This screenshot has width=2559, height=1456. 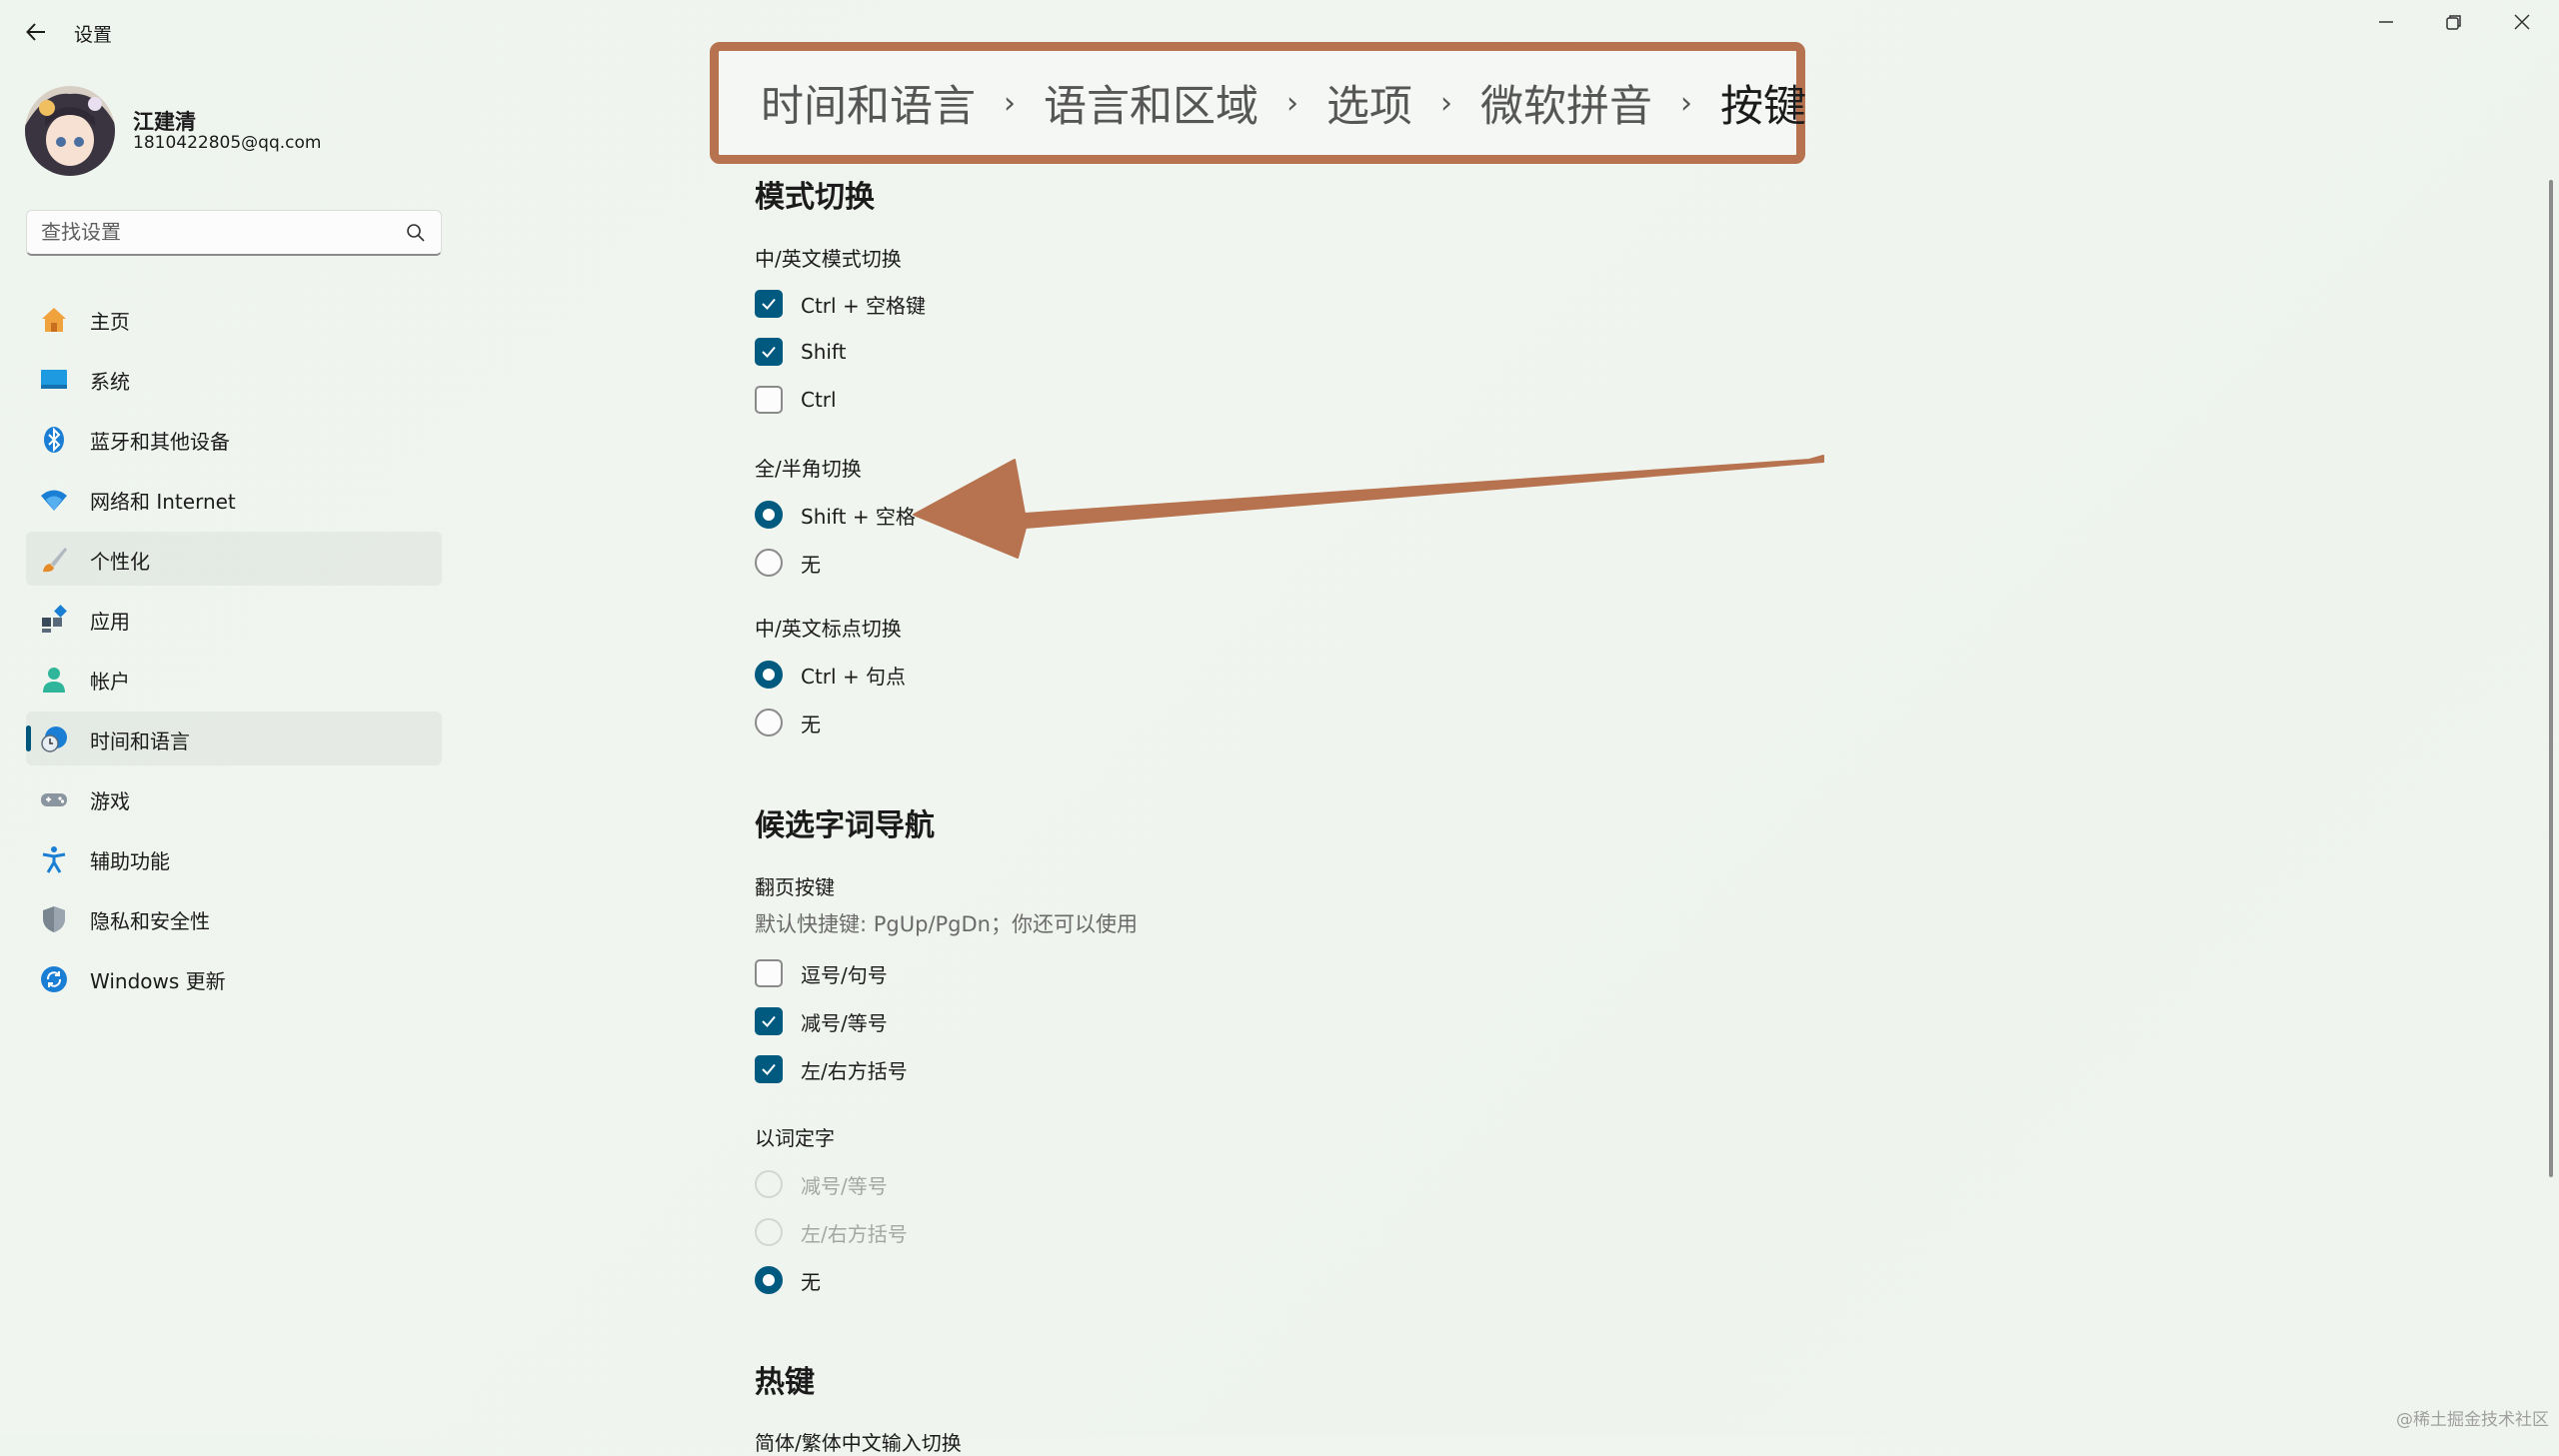 What do you see at coordinates (234, 679) in the screenshot?
I see `sidebar-item-accounts: 帐户` at bounding box center [234, 679].